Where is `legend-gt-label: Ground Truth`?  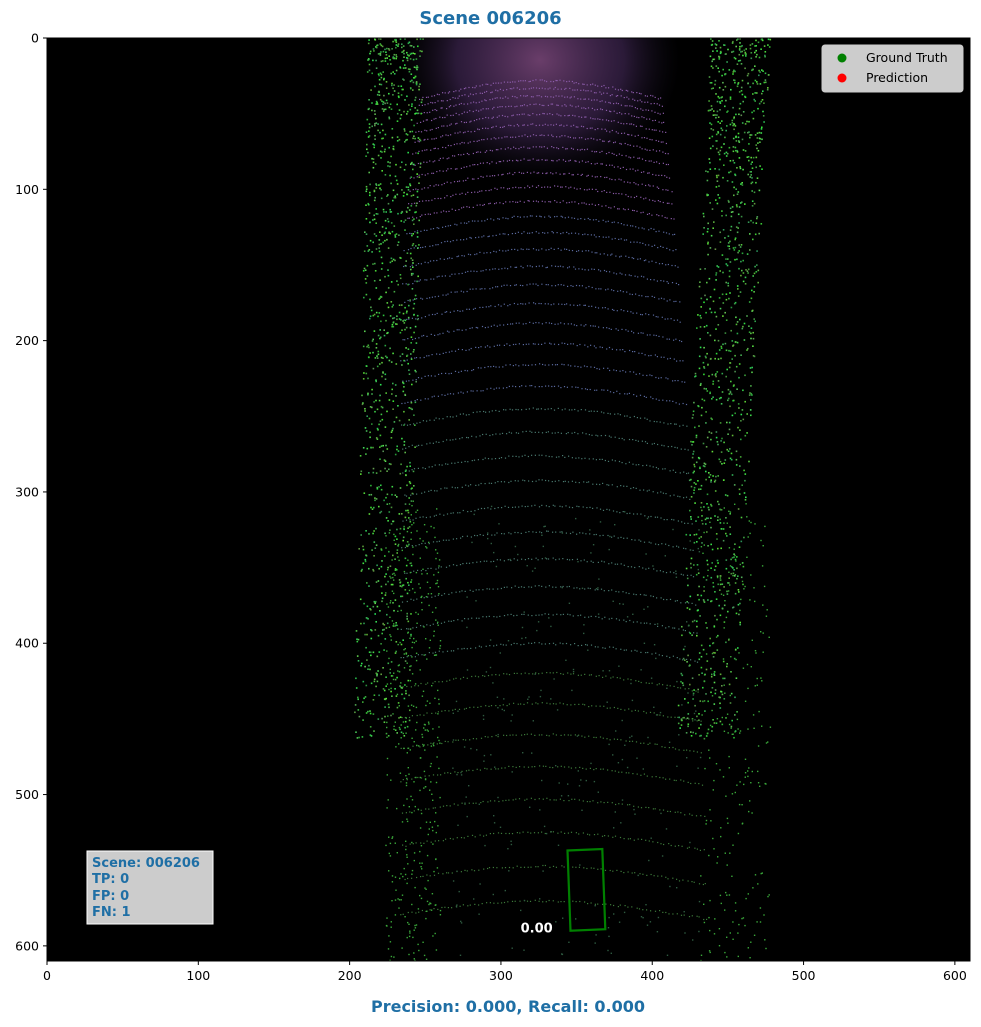
legend-gt-label: Ground Truth is located at coordinates (907, 57).